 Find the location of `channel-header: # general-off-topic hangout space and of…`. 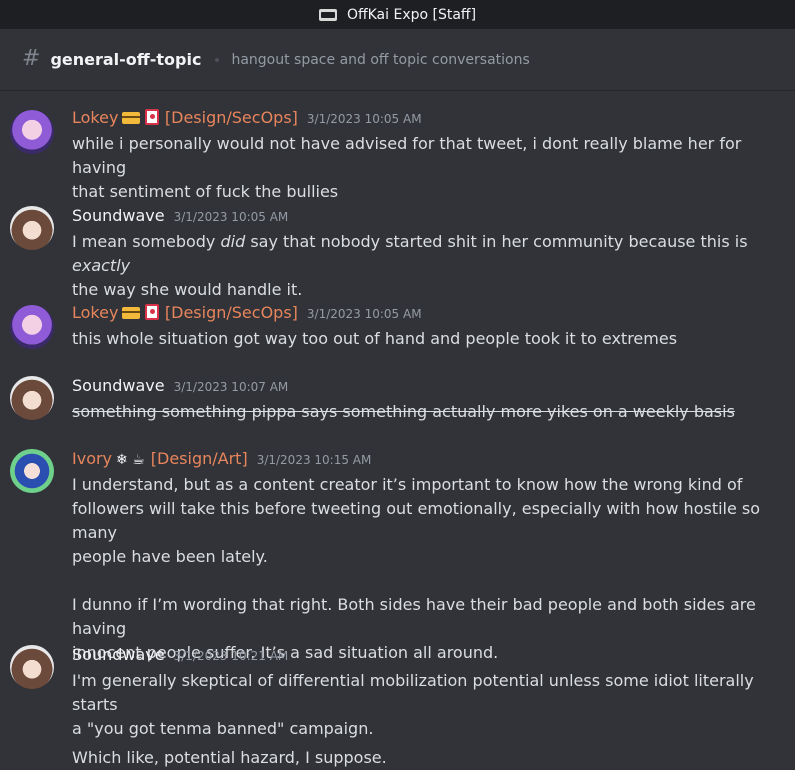

channel-header: # general-off-topic hangout space and of… is located at coordinates (397, 60).